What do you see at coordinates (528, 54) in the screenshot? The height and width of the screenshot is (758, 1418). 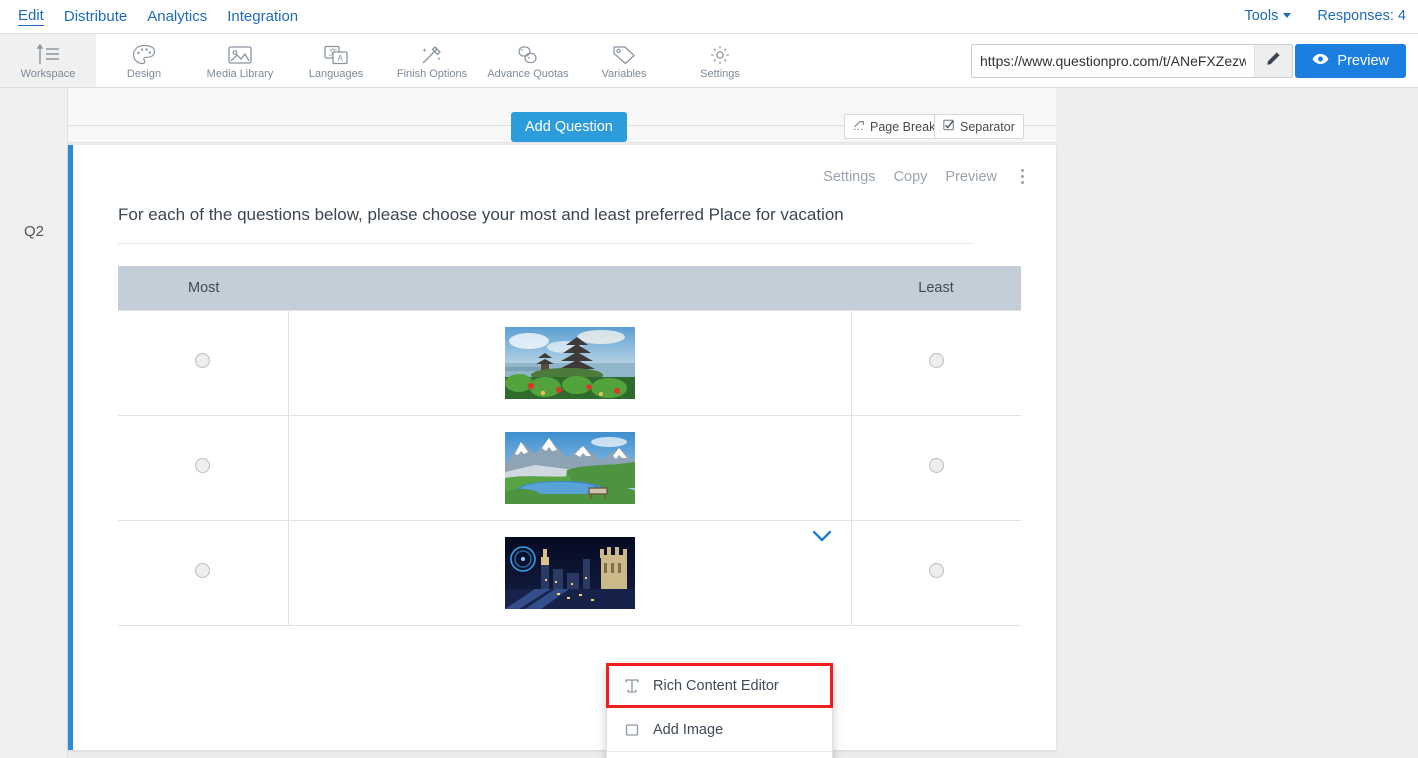 I see `chain-link-icon` at bounding box center [528, 54].